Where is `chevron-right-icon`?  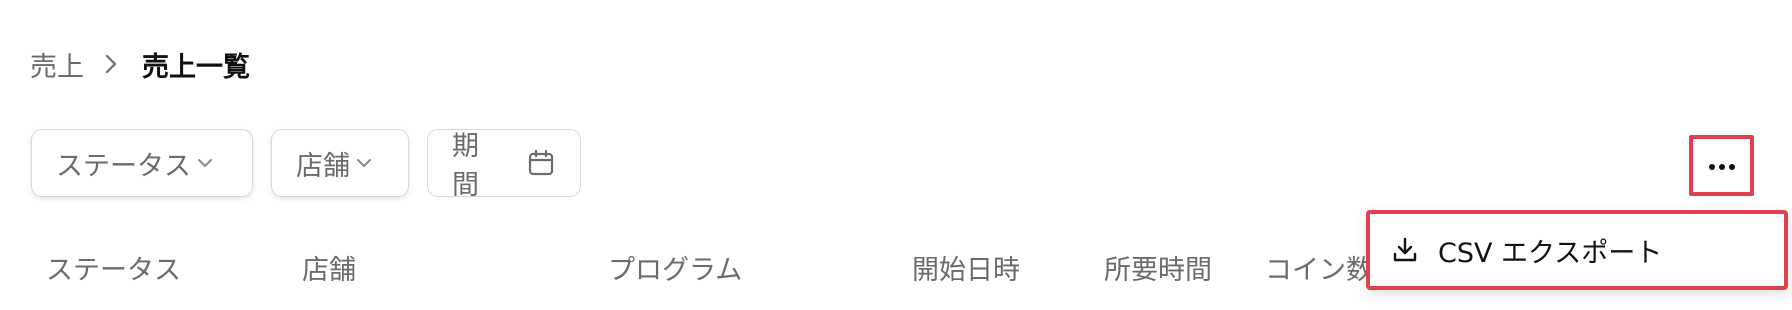
chevron-right-icon is located at coordinates (111, 64).